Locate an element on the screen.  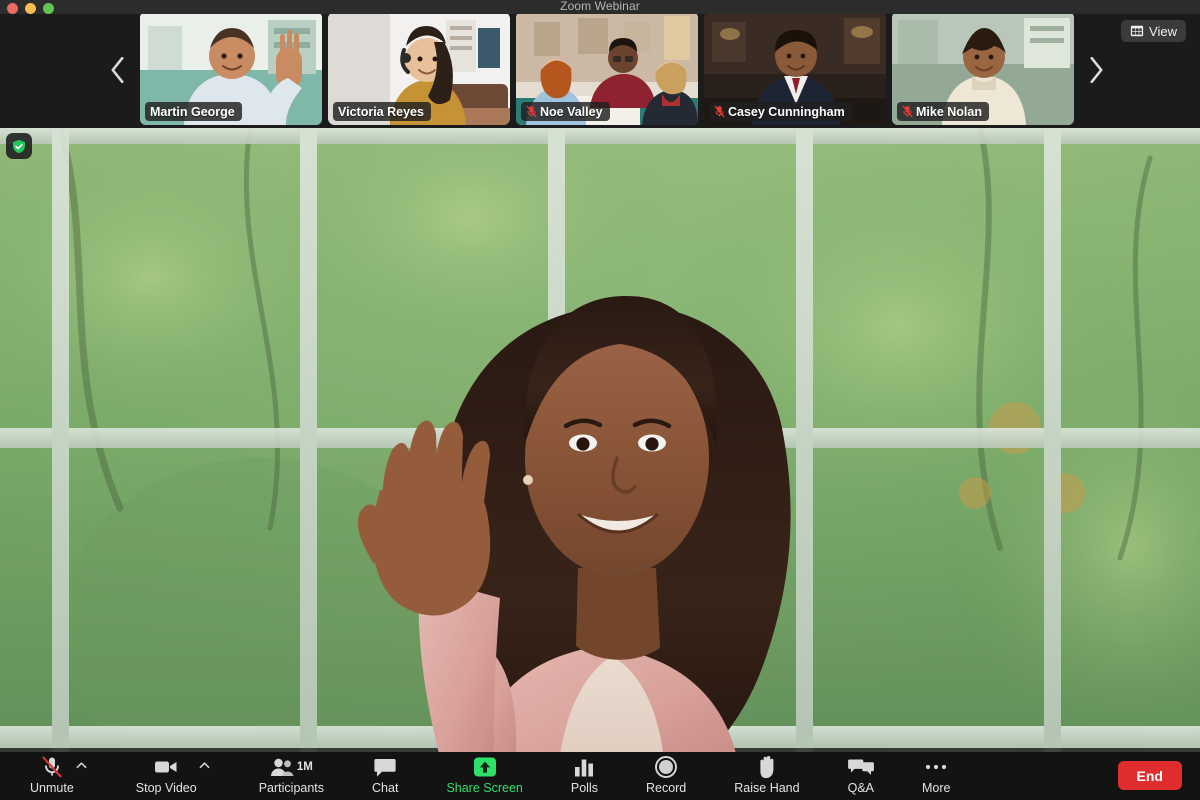
toolbar-label: More is located at coordinates (936, 788).